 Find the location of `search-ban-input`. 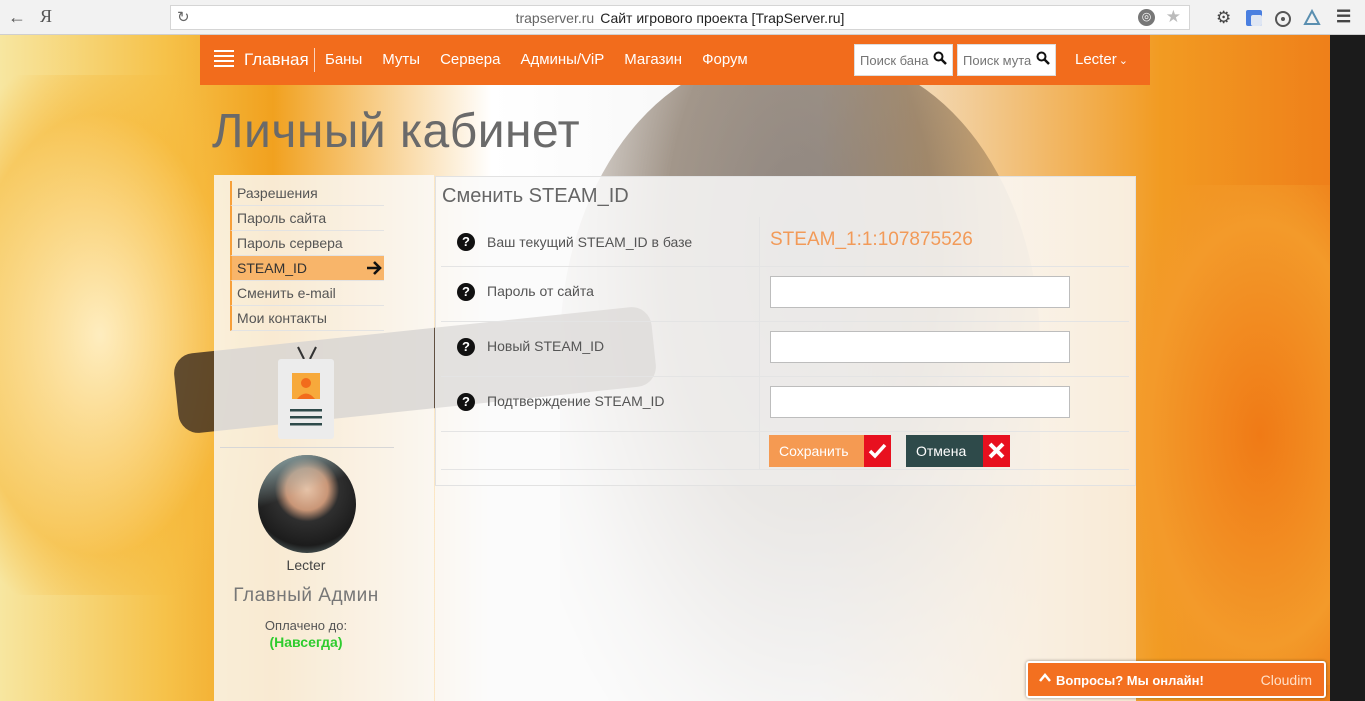

search-ban-input is located at coordinates (893, 60).